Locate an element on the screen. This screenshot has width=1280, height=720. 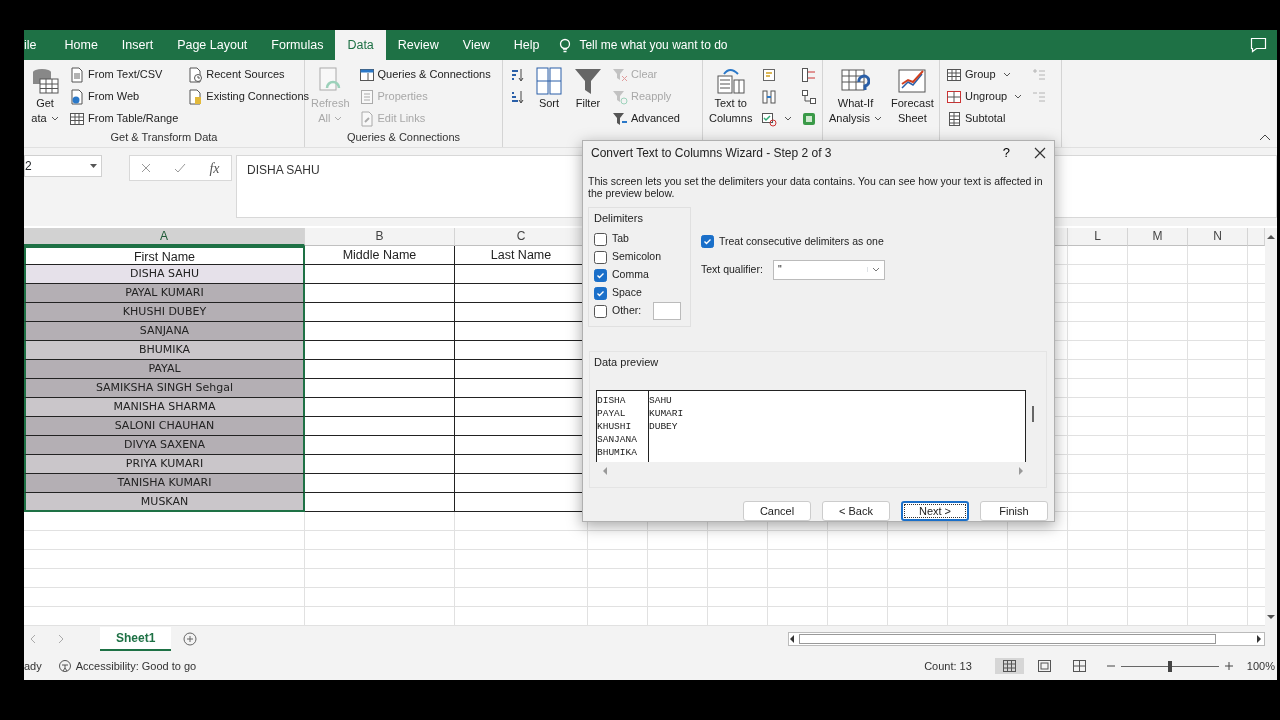
count-text: Count: 13 is located at coordinates (948, 666).